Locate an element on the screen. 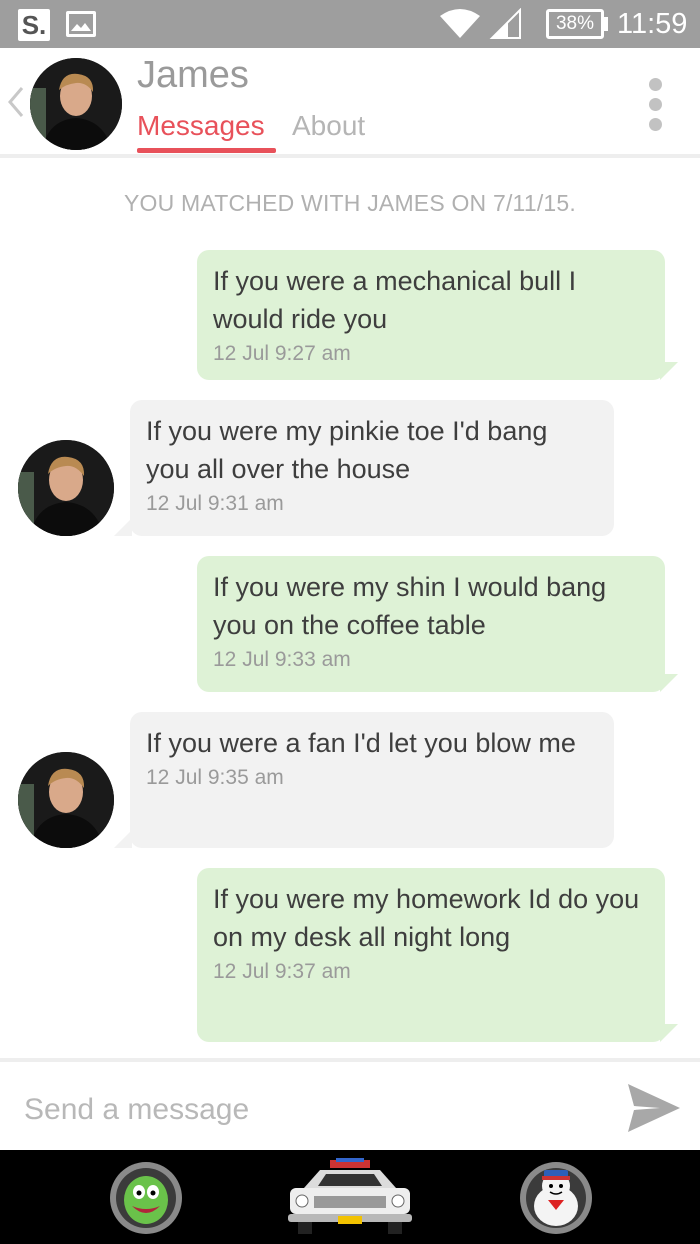 This screenshot has width=700, height=1244. message-composer is located at coordinates (350, 1104).